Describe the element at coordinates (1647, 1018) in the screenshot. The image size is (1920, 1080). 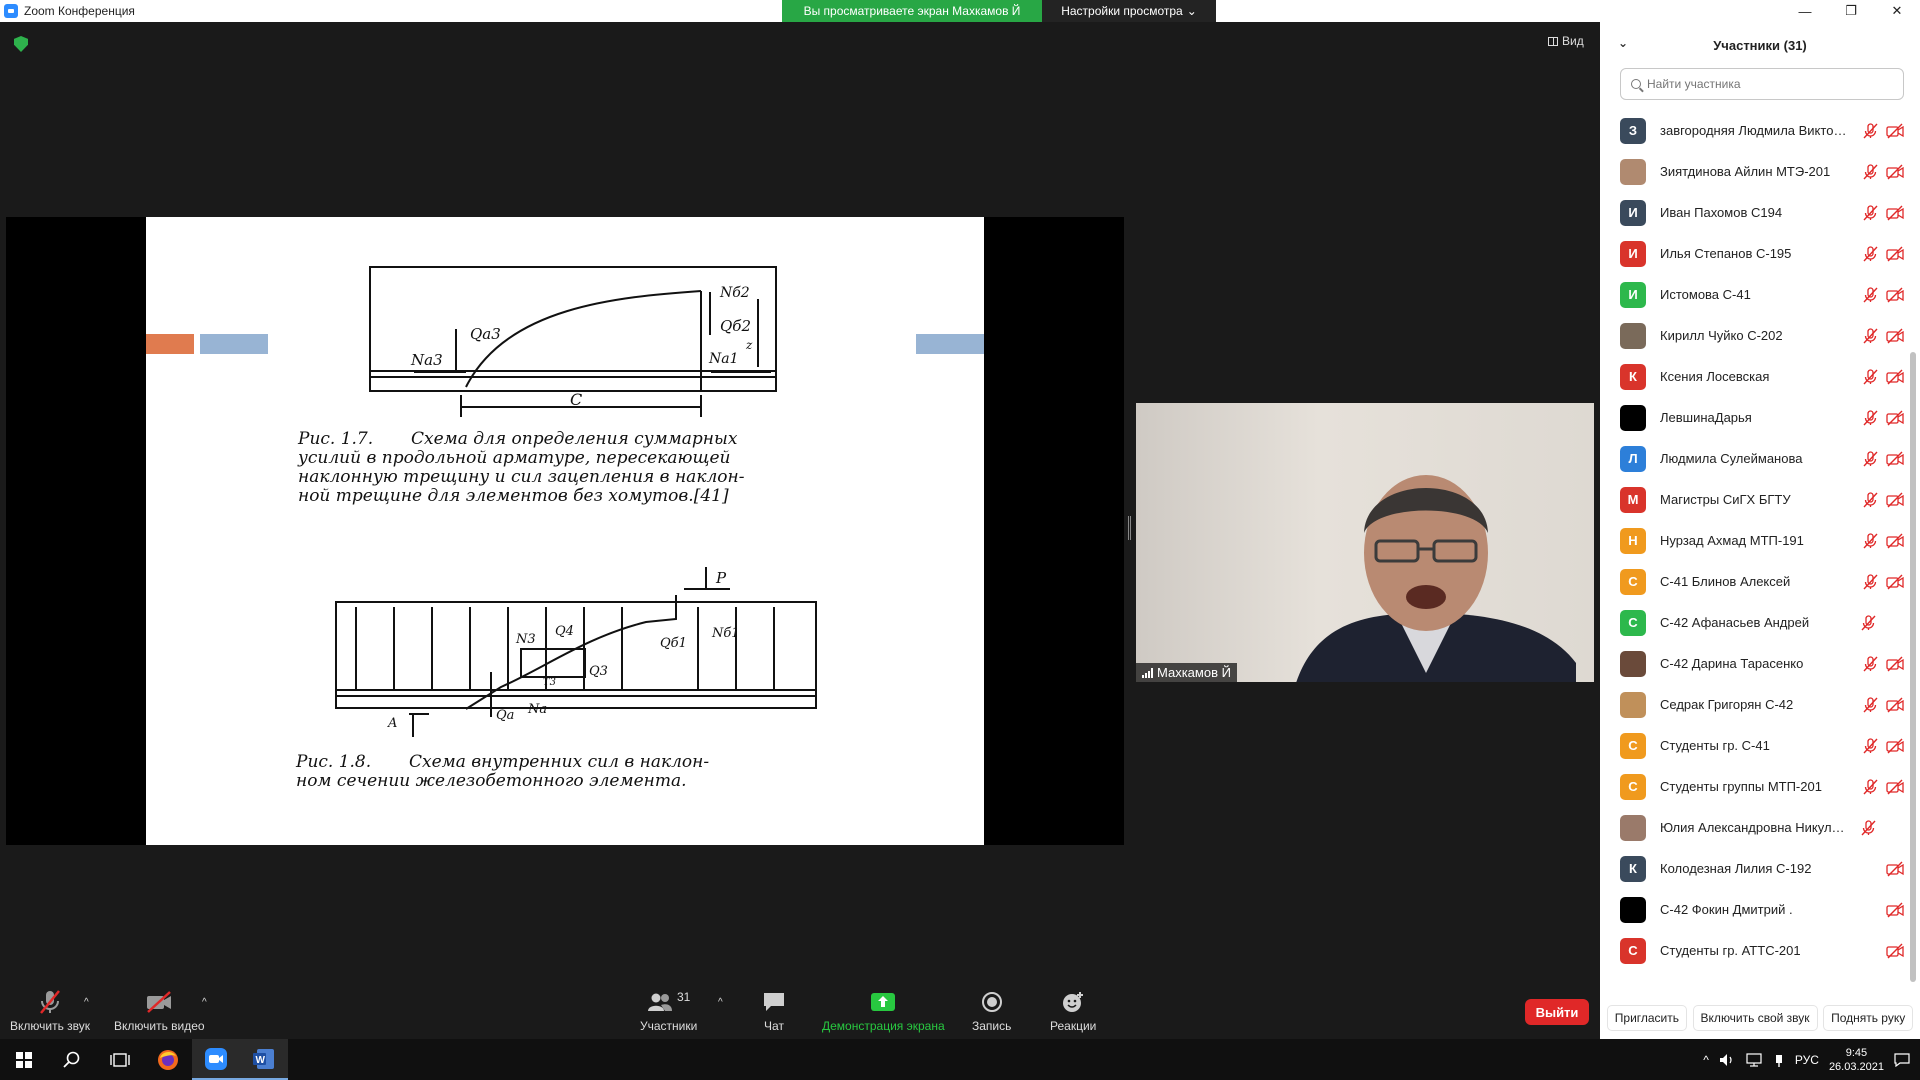
I see `invite-button: Пригласить` at that location.